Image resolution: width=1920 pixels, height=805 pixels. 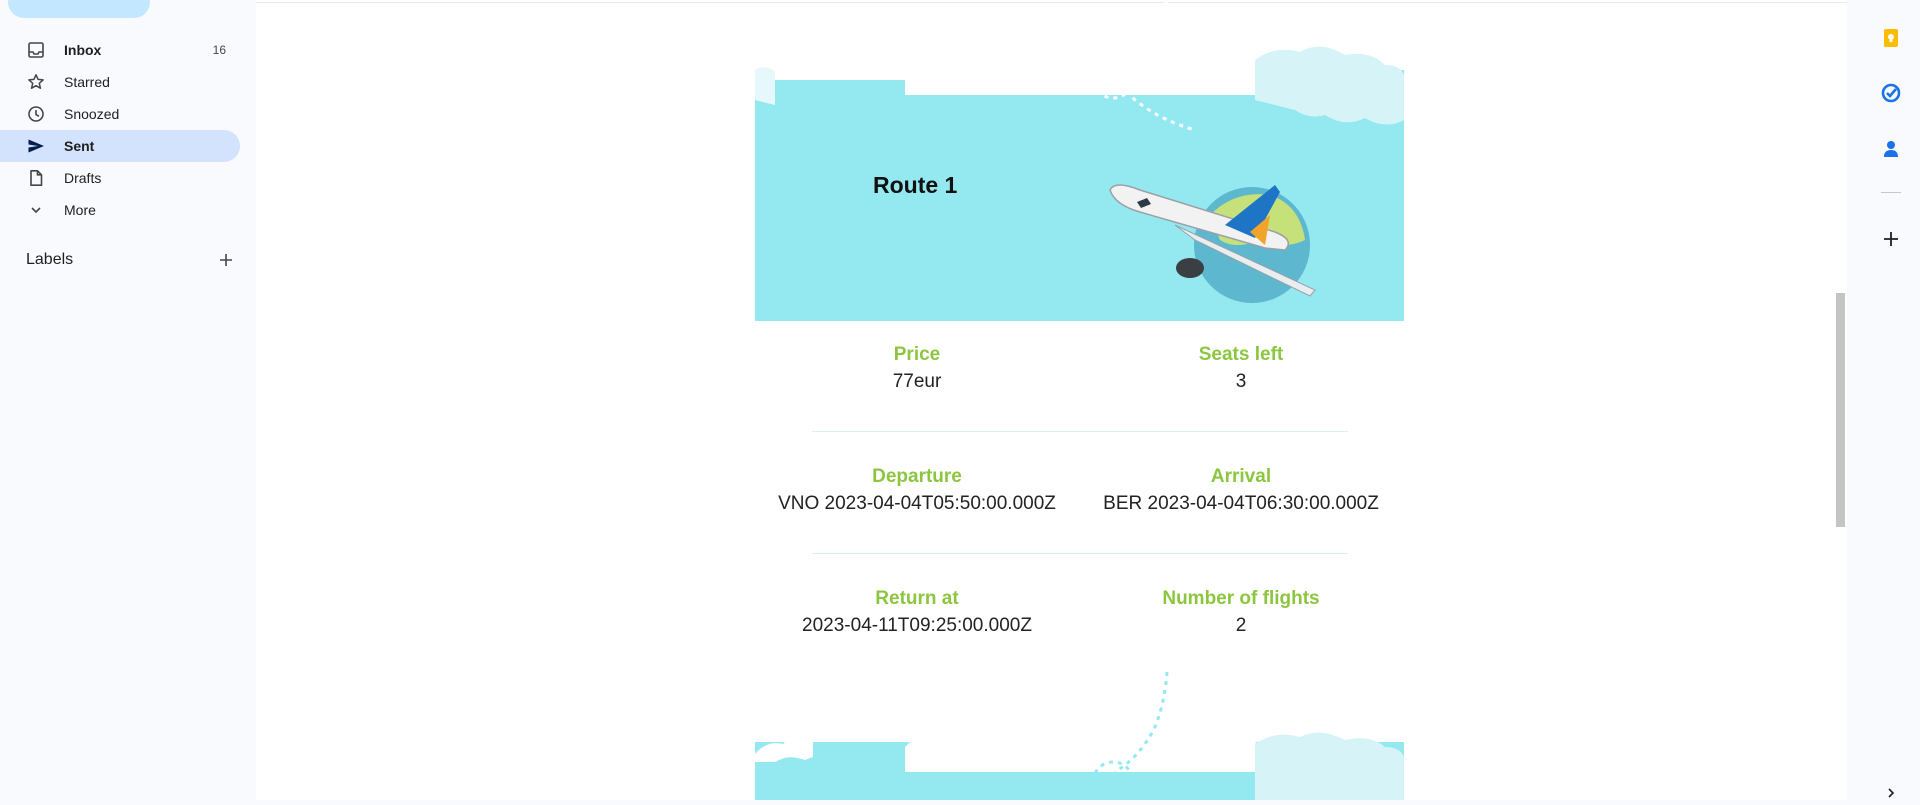 I want to click on sidebar-item-snoozed: Snoozed, so click(x=120, y=114).